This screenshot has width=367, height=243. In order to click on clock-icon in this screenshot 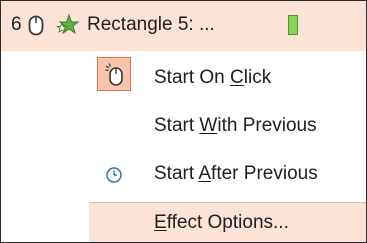, I will do `click(114, 175)`.